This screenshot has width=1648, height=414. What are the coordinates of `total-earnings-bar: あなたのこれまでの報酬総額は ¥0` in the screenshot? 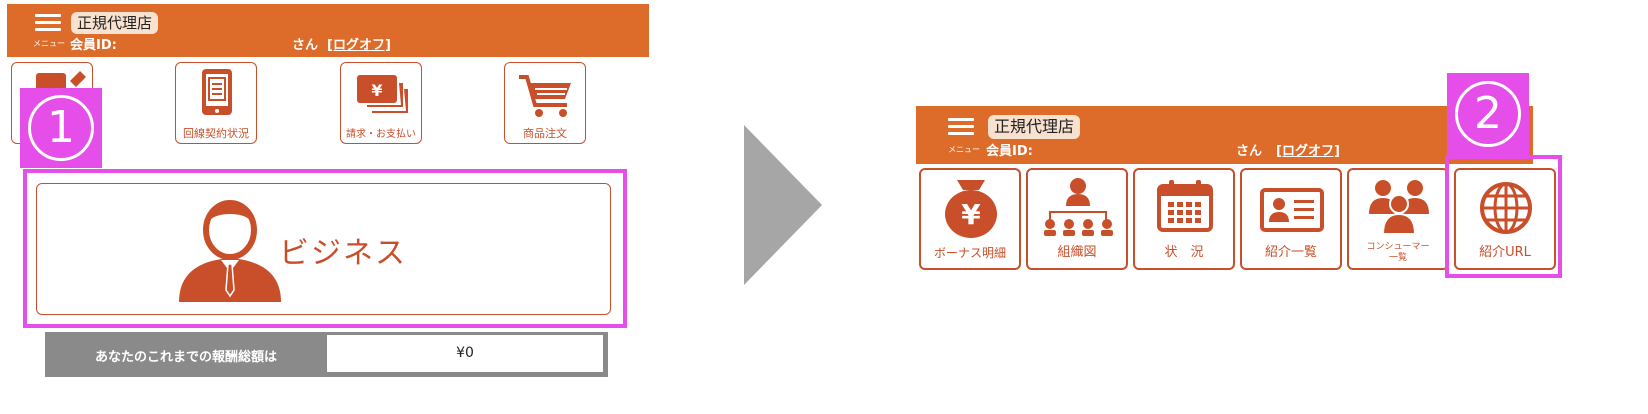 It's located at (326, 354).